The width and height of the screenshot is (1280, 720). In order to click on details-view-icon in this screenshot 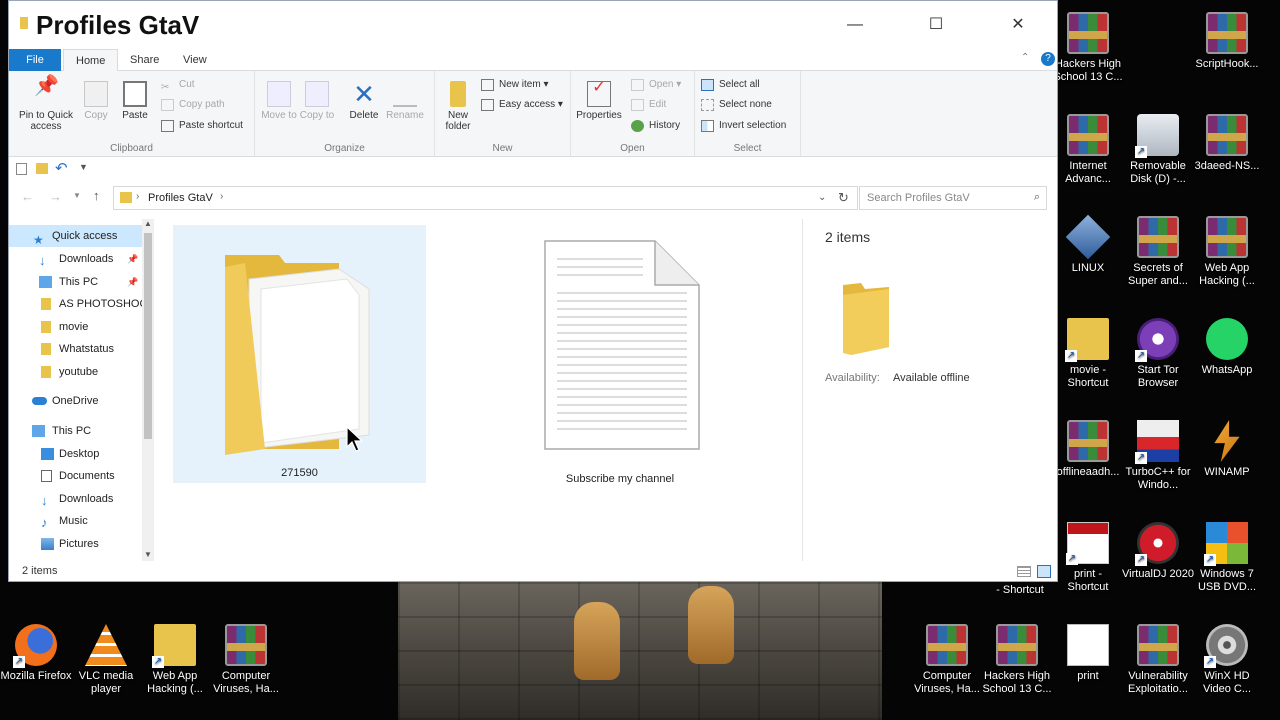, I will do `click(1024, 571)`.